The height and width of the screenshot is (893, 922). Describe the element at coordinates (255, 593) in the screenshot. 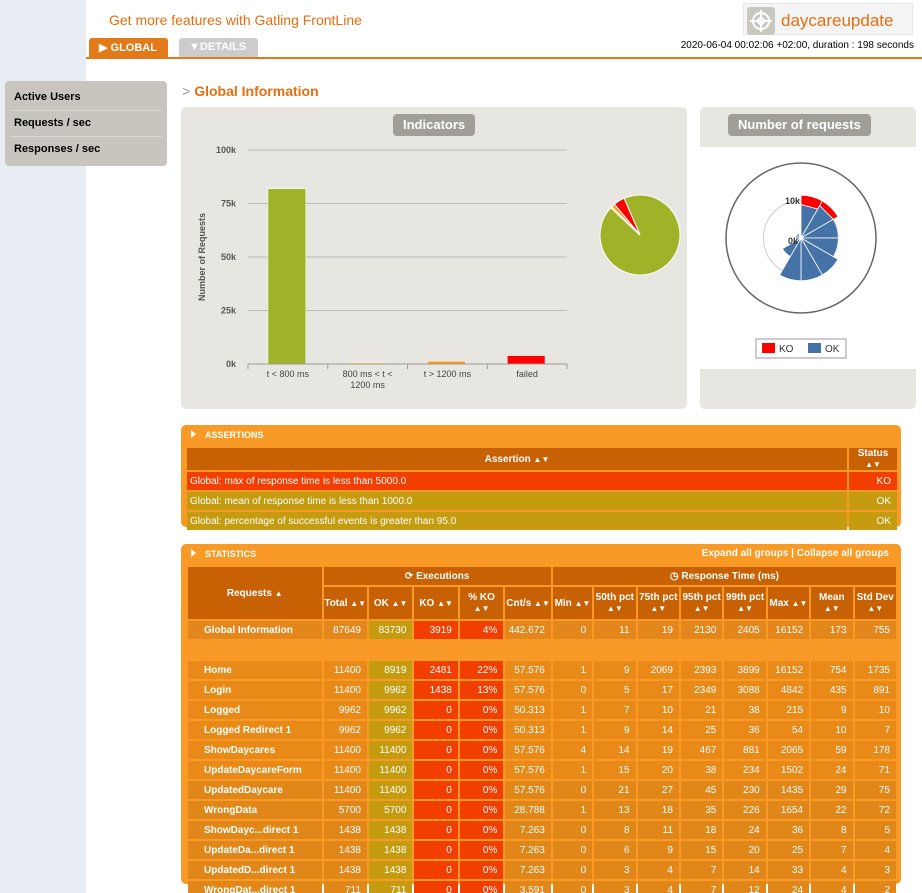

I see `requests-column-header: Requests ▲` at that location.